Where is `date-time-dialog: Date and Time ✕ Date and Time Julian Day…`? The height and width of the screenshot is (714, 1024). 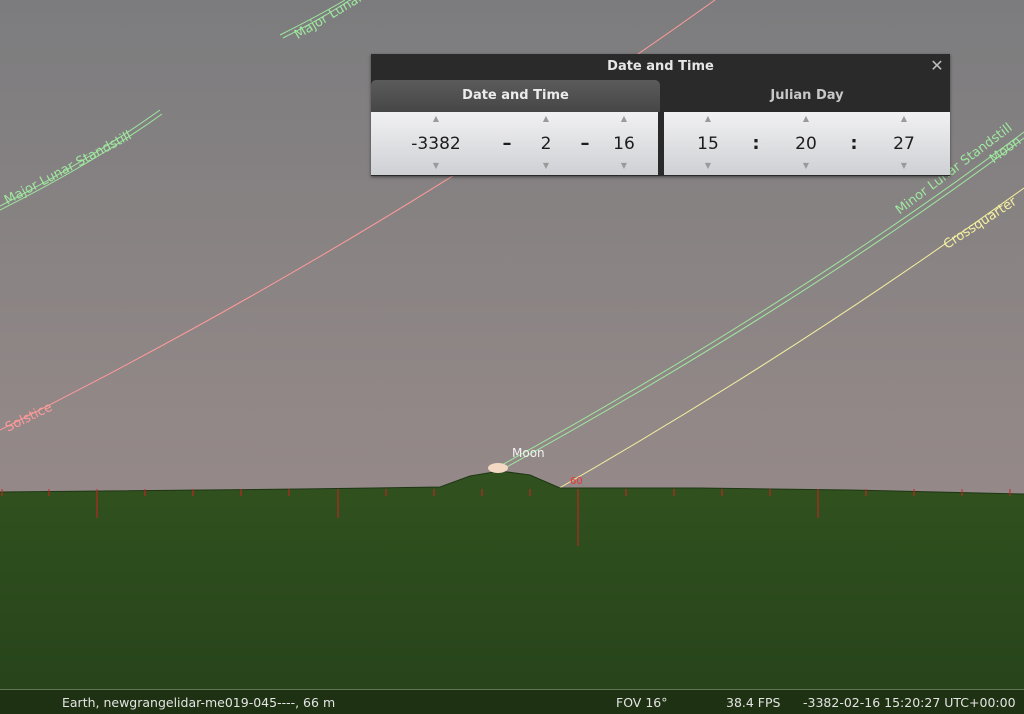
date-time-dialog: Date and Time ✕ Date and Time Julian Day… is located at coordinates (660, 115).